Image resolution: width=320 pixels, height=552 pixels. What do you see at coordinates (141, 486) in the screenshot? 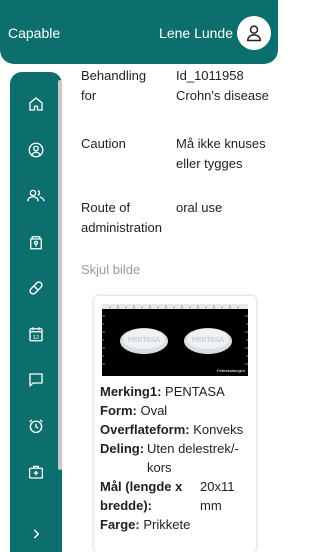
I see `size-label-line-1: Mål (lengde x` at bounding box center [141, 486].